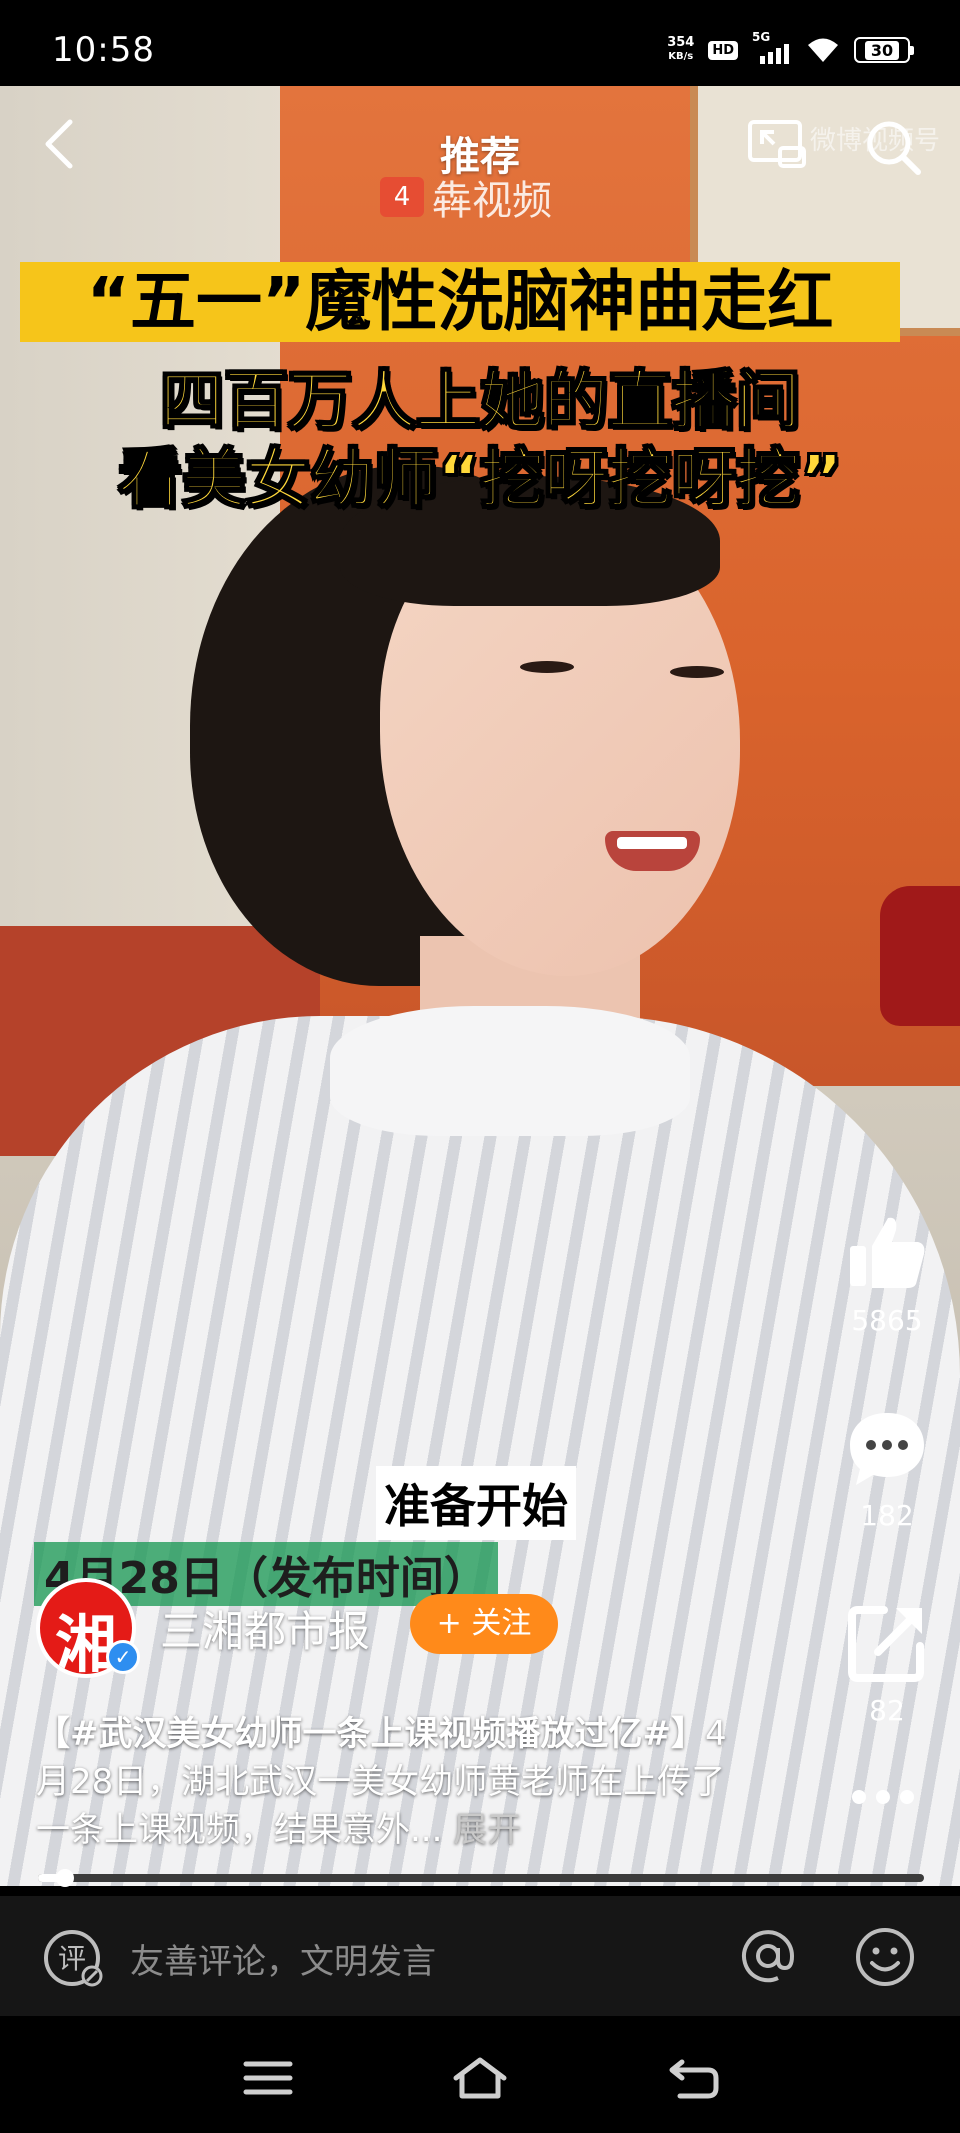  I want to click on system-nav-bar, so click(480, 2074).